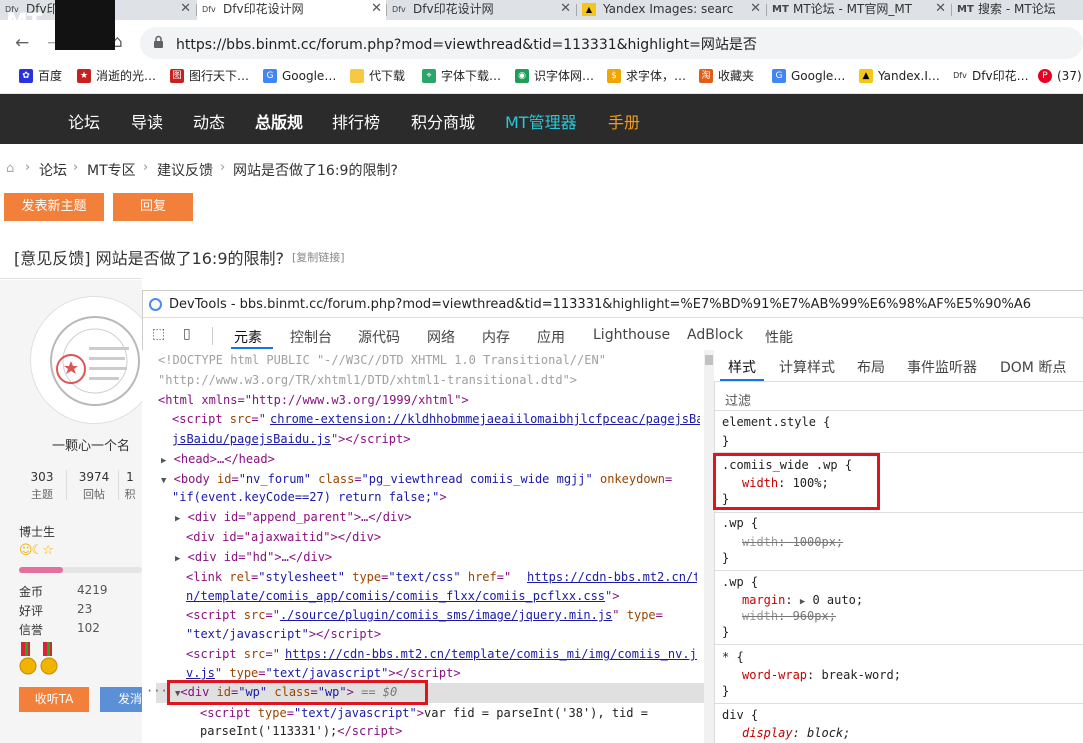 The height and width of the screenshot is (743, 1083). What do you see at coordinates (624, 121) in the screenshot?
I see `nav-item-manual: 手册` at bounding box center [624, 121].